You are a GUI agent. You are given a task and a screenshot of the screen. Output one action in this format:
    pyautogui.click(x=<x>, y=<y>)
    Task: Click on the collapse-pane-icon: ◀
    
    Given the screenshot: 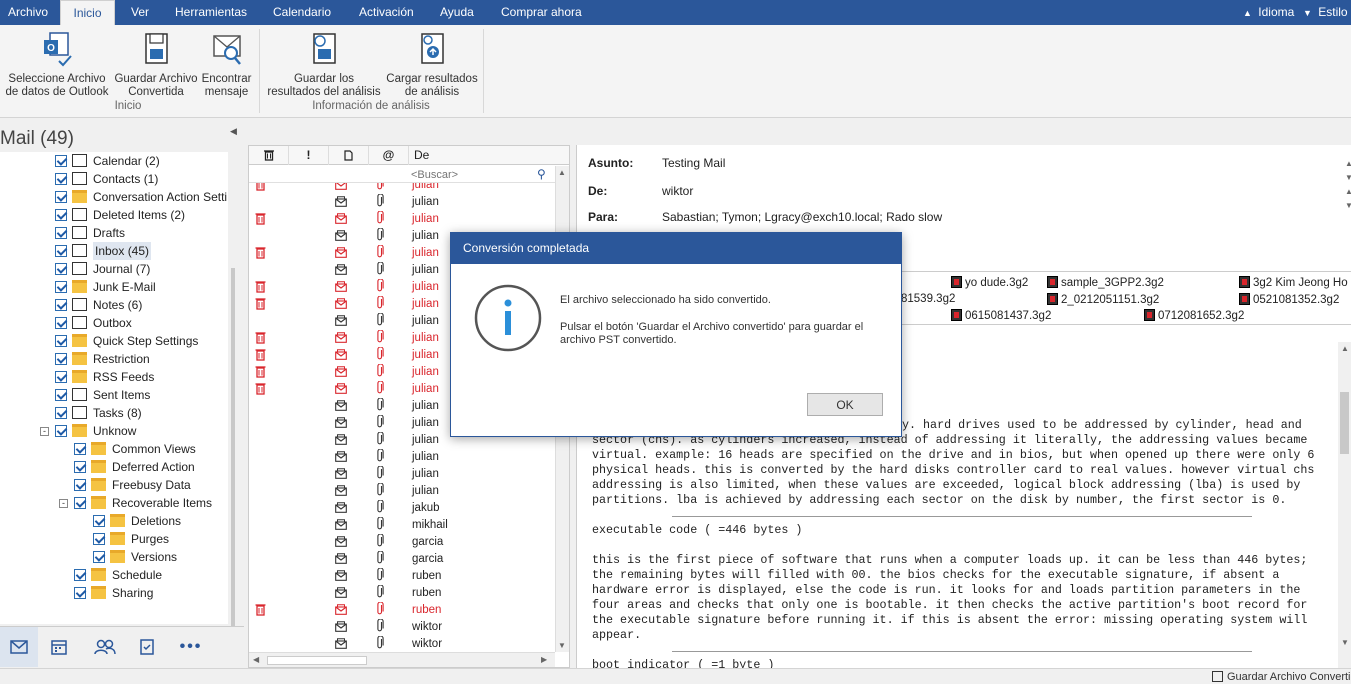 What is the action you would take?
    pyautogui.click(x=233, y=131)
    